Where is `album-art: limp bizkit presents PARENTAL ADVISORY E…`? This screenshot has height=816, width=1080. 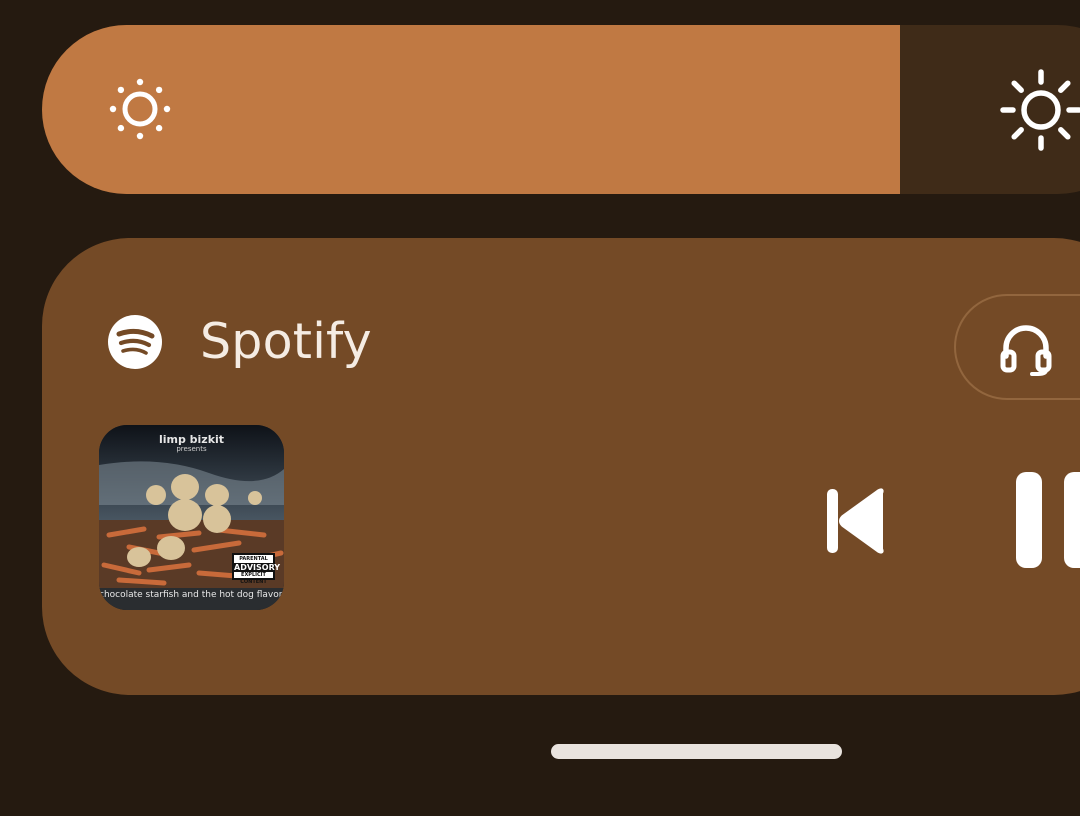
album-art: limp bizkit presents PARENTAL ADVISORY E… is located at coordinates (191, 517).